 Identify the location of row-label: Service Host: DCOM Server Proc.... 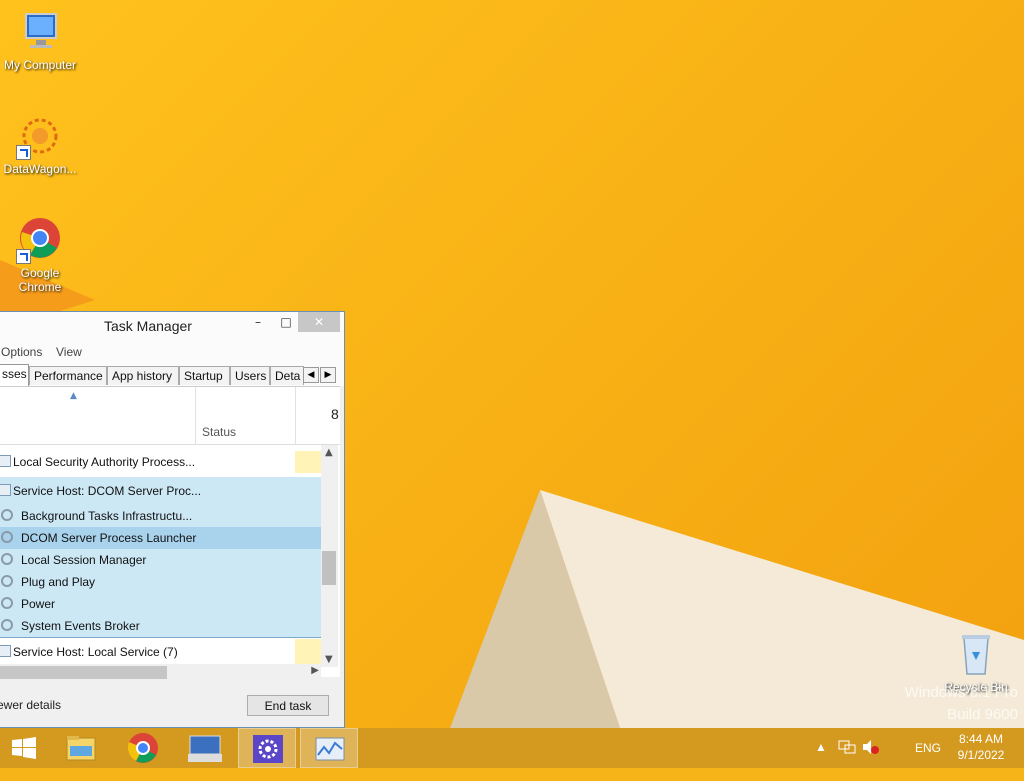
(107, 491).